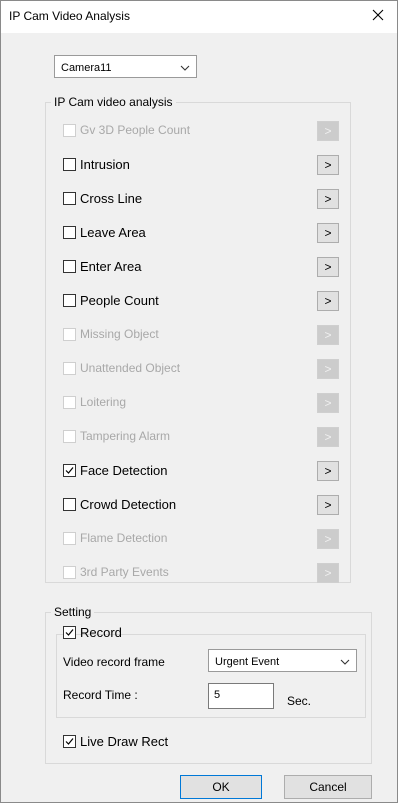 Image resolution: width=398 pixels, height=803 pixels. What do you see at coordinates (103, 402) in the screenshot?
I see `loitering-label: Loitering` at bounding box center [103, 402].